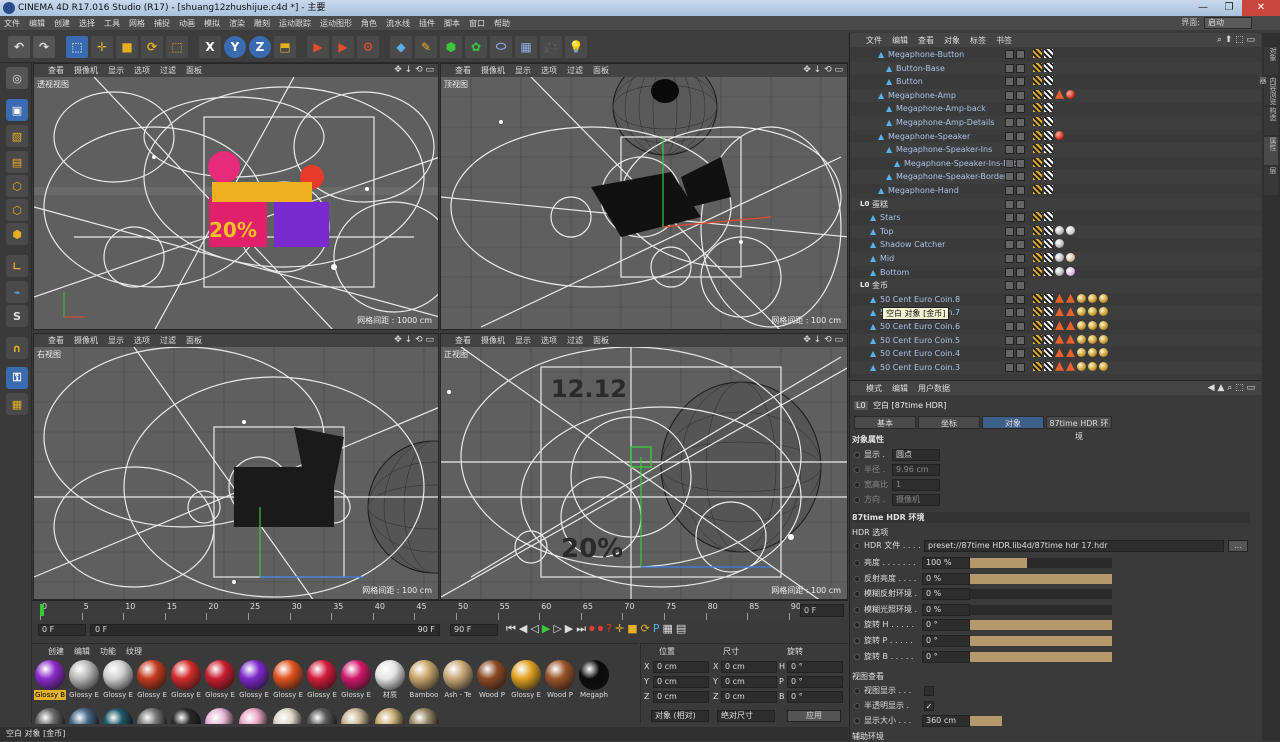  Describe the element at coordinates (916, 455) in the screenshot. I see `prop-value: 圆点` at that location.